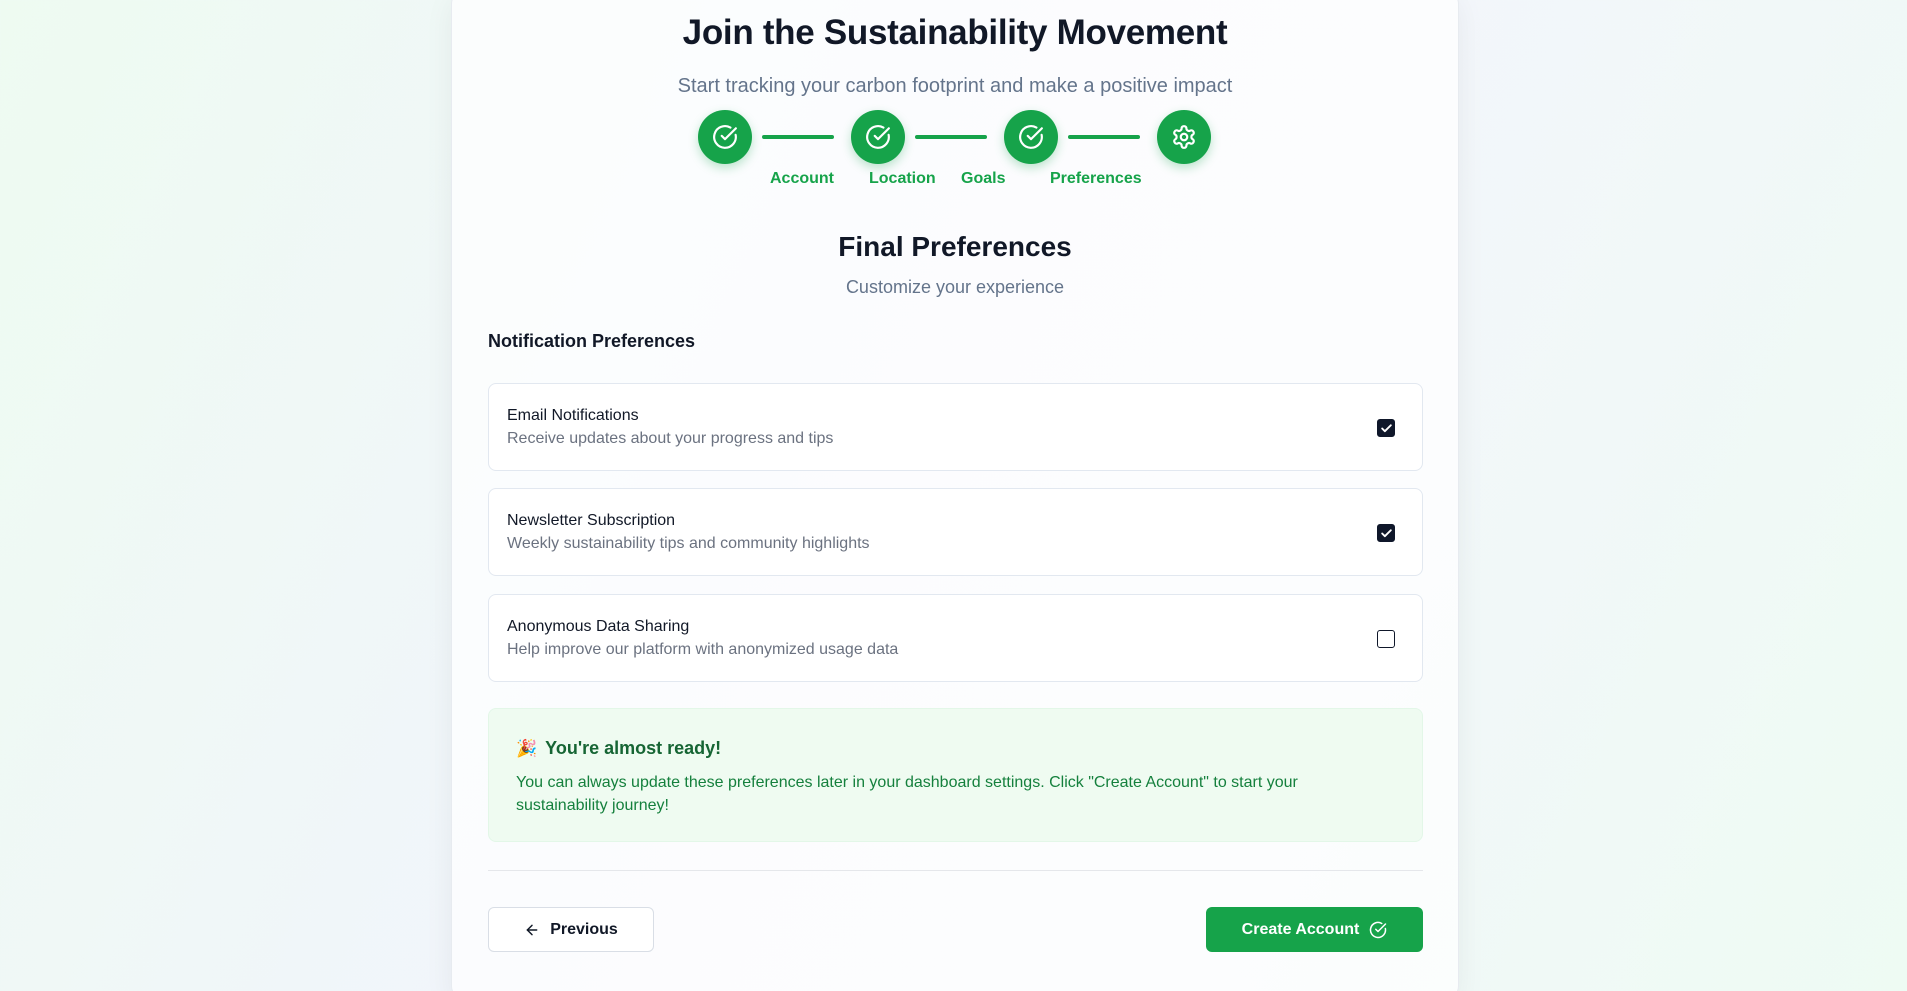  What do you see at coordinates (573, 415) in the screenshot?
I see `option-title: Email Notifications` at bounding box center [573, 415].